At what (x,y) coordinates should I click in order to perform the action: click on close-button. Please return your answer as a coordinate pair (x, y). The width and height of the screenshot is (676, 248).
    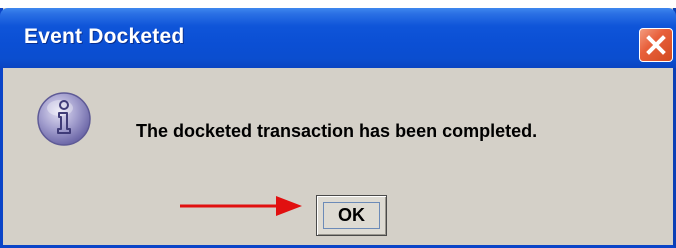
    Looking at the image, I should click on (656, 45).